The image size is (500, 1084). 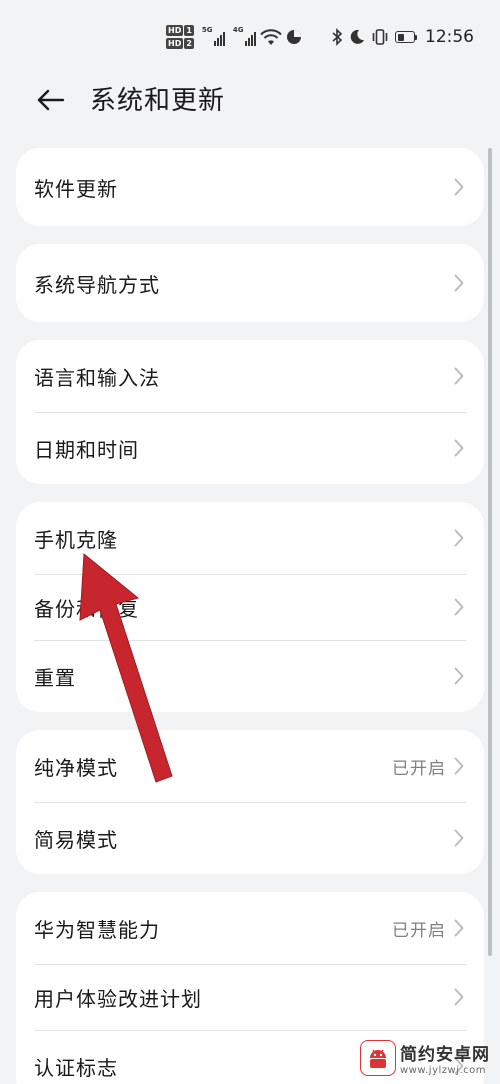 What do you see at coordinates (490, 552) in the screenshot?
I see `scrollbar` at bounding box center [490, 552].